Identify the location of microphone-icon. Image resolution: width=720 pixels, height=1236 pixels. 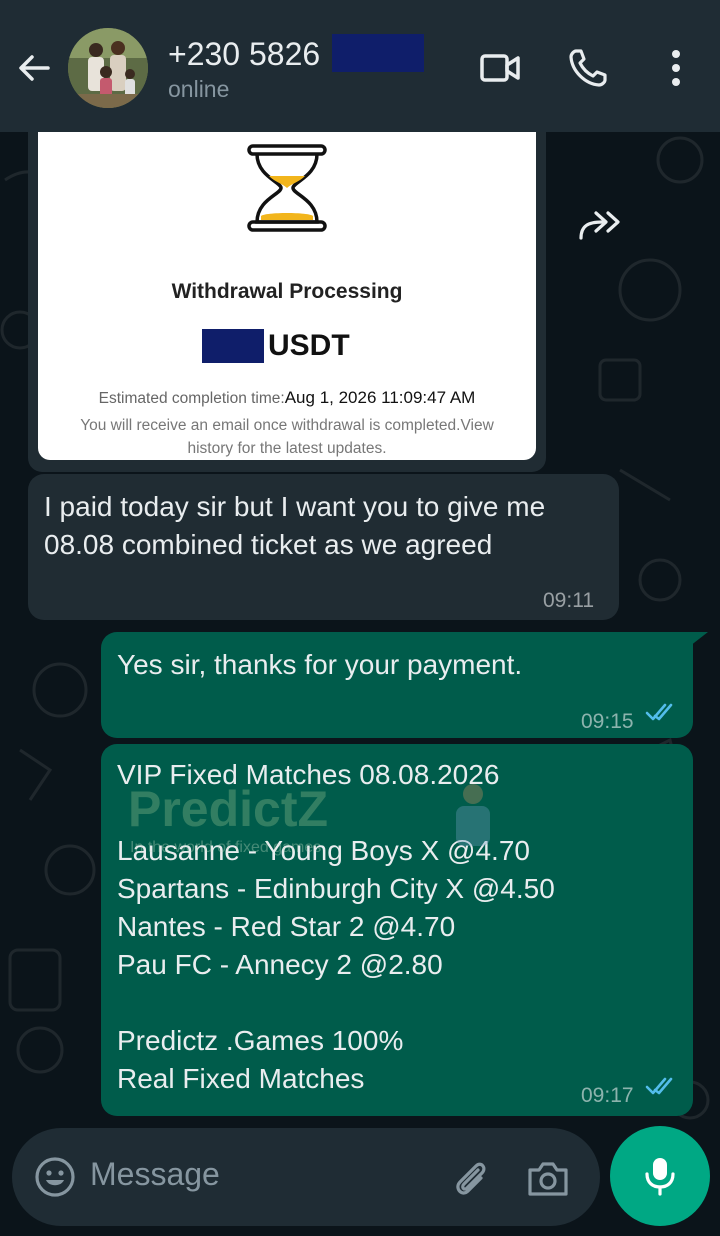
(660, 1177).